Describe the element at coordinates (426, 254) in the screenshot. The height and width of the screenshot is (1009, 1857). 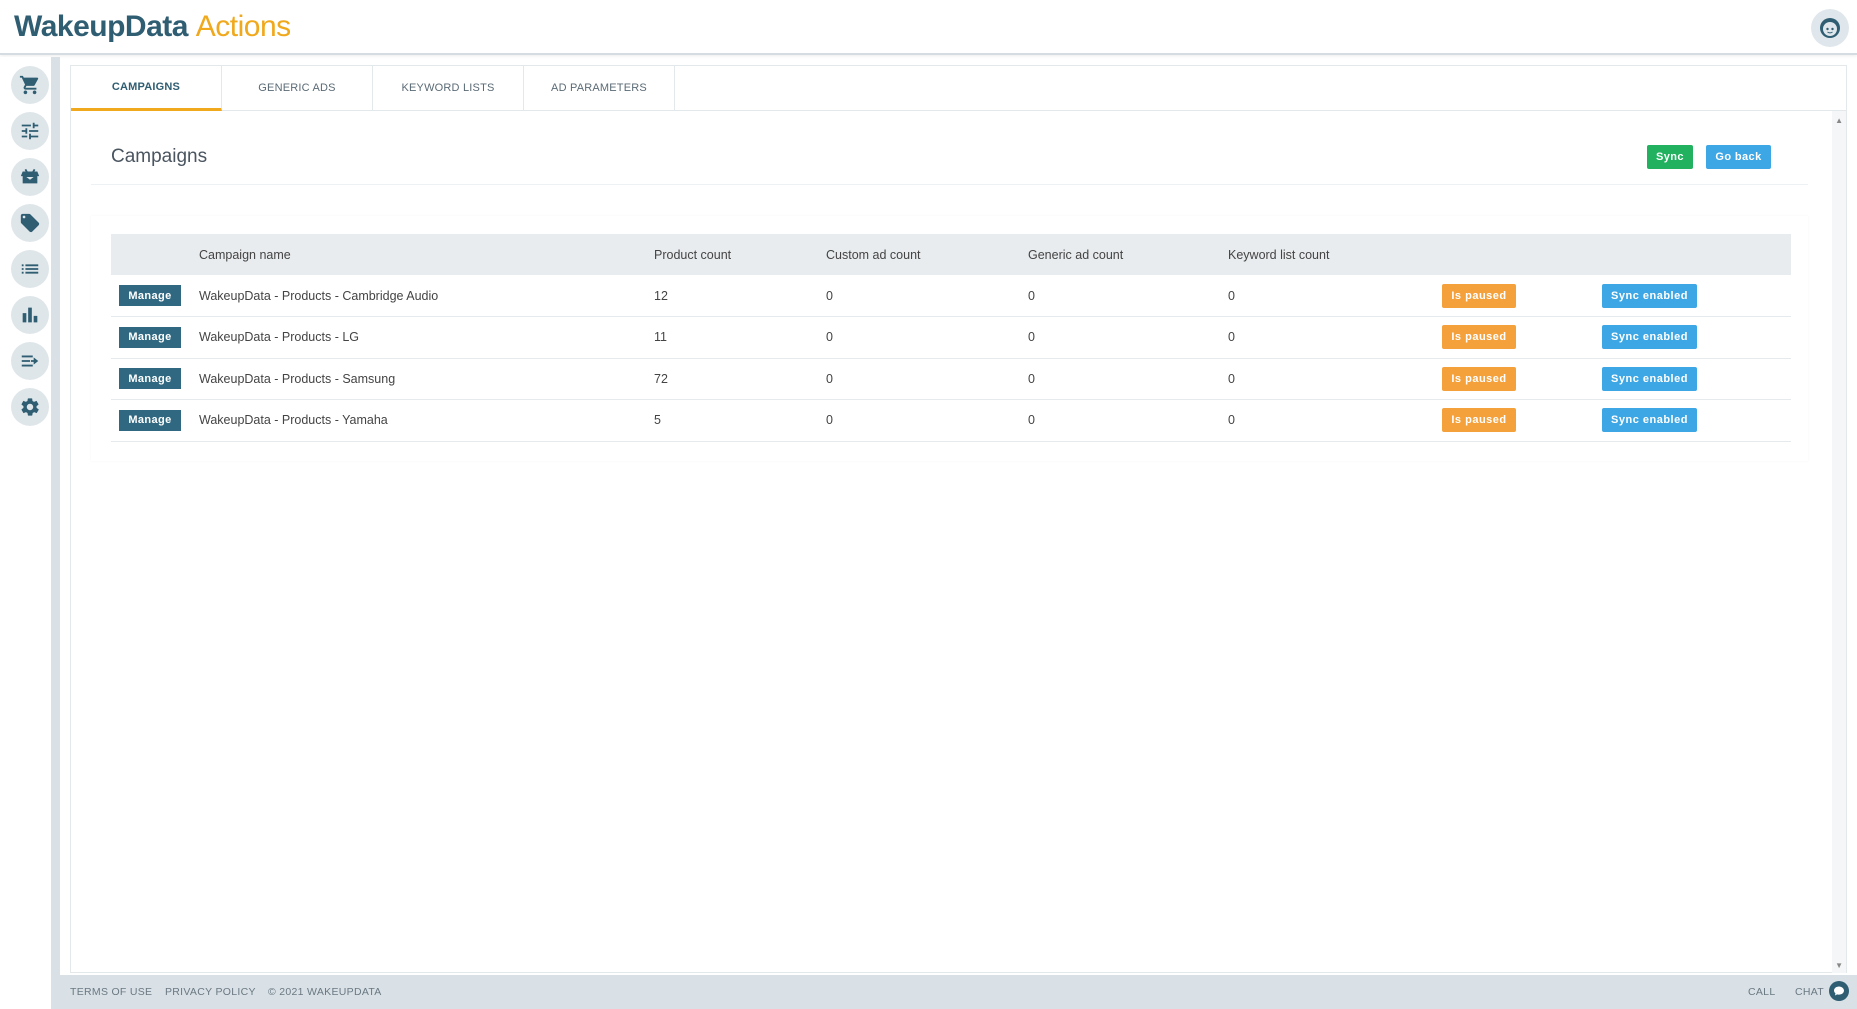
I see `column-header-campaign-name: Campaign name` at that location.